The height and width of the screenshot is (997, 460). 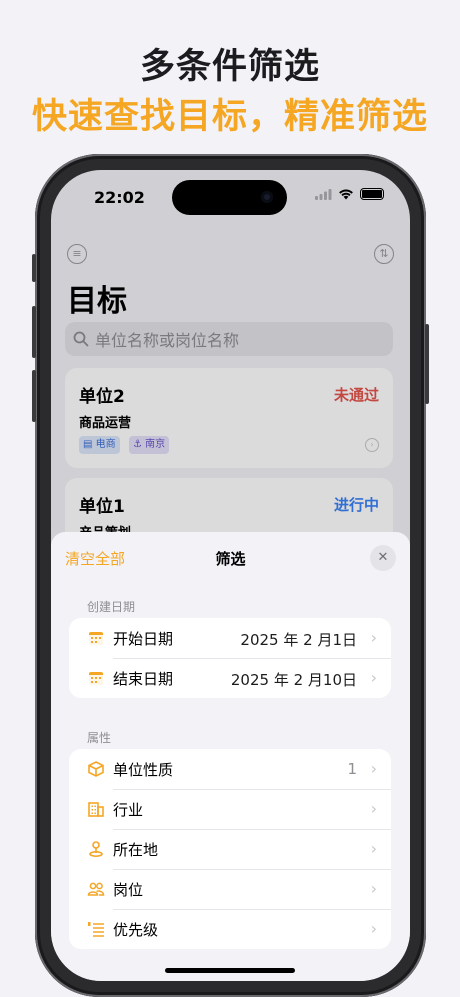 I want to click on card-status: 进行中, so click(x=356, y=505).